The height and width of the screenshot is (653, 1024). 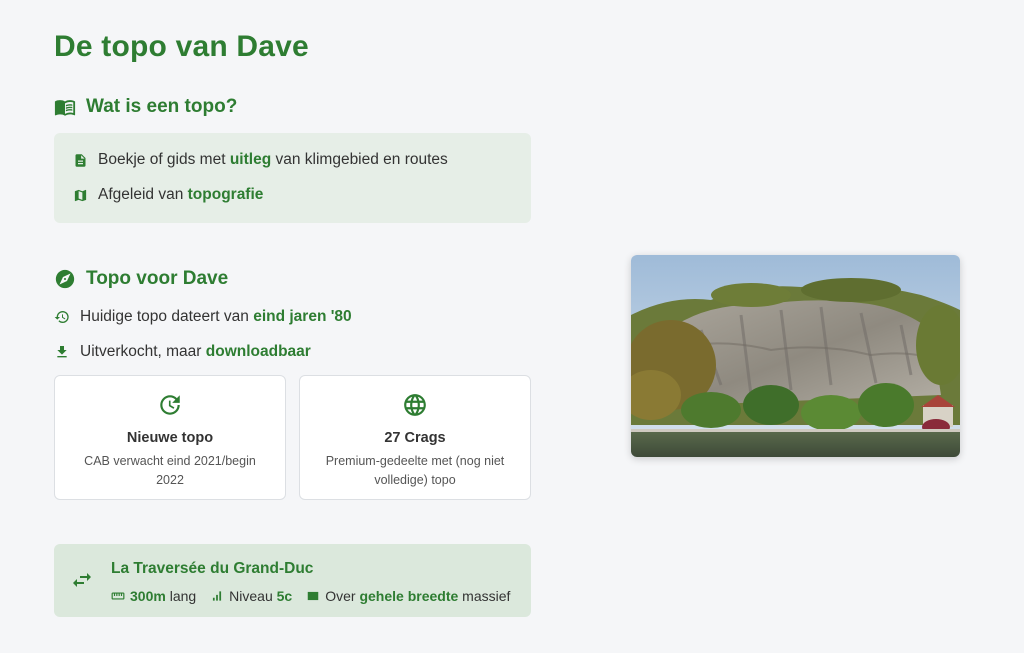 I want to click on row-highlight: eind jaren '80, so click(x=302, y=316).